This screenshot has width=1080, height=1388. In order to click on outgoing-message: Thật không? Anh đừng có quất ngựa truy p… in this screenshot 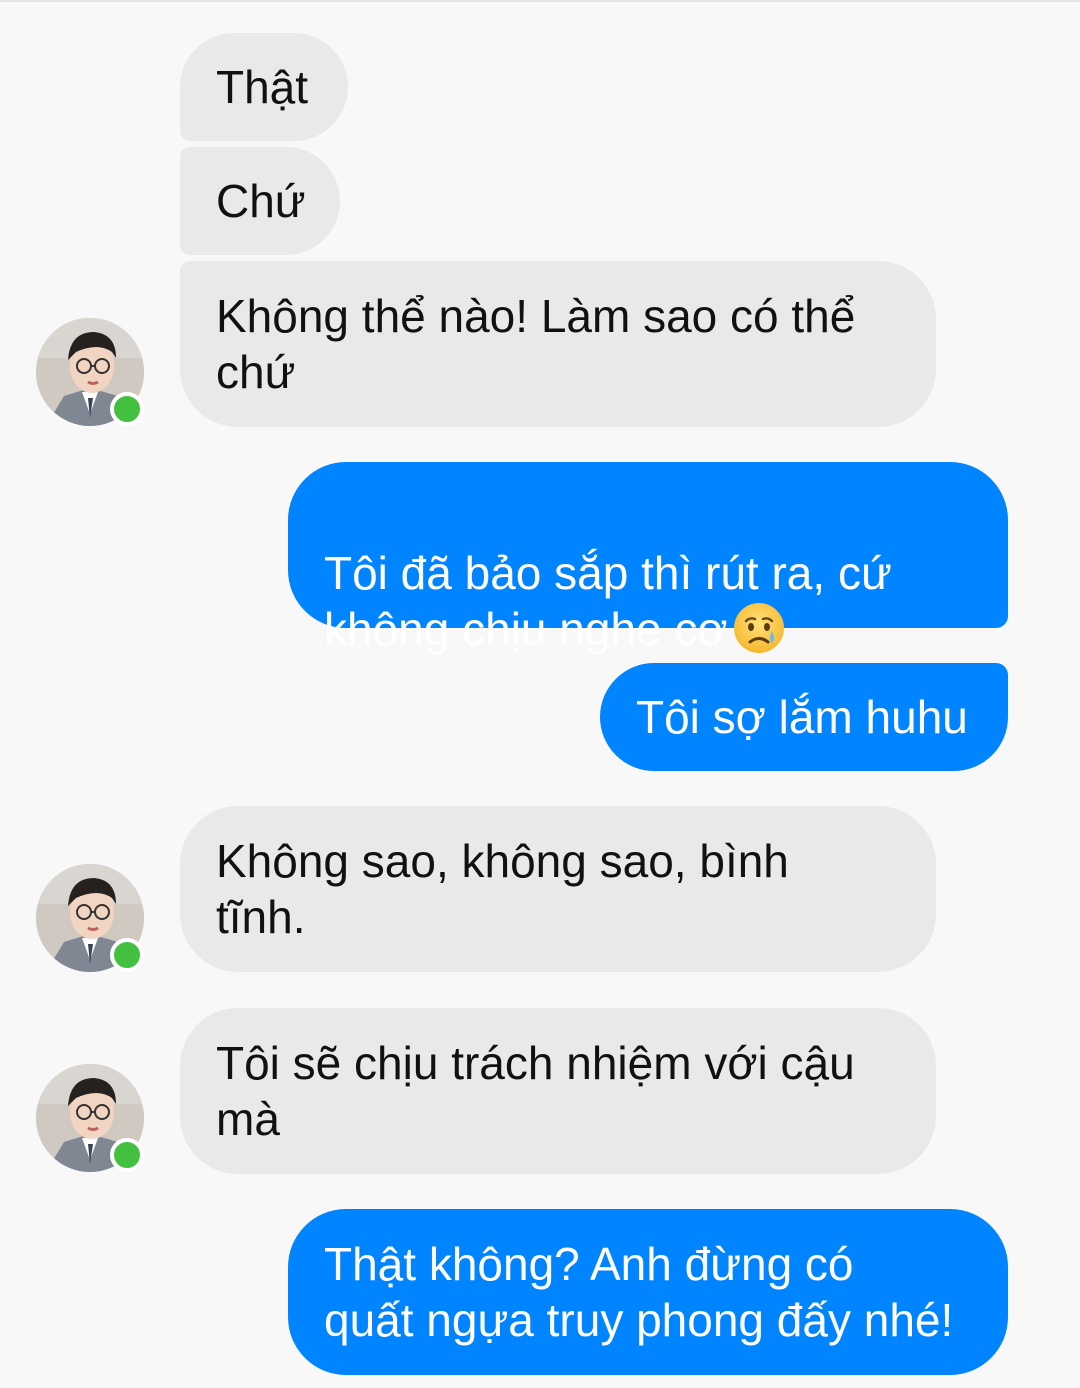, I will do `click(648, 1292)`.